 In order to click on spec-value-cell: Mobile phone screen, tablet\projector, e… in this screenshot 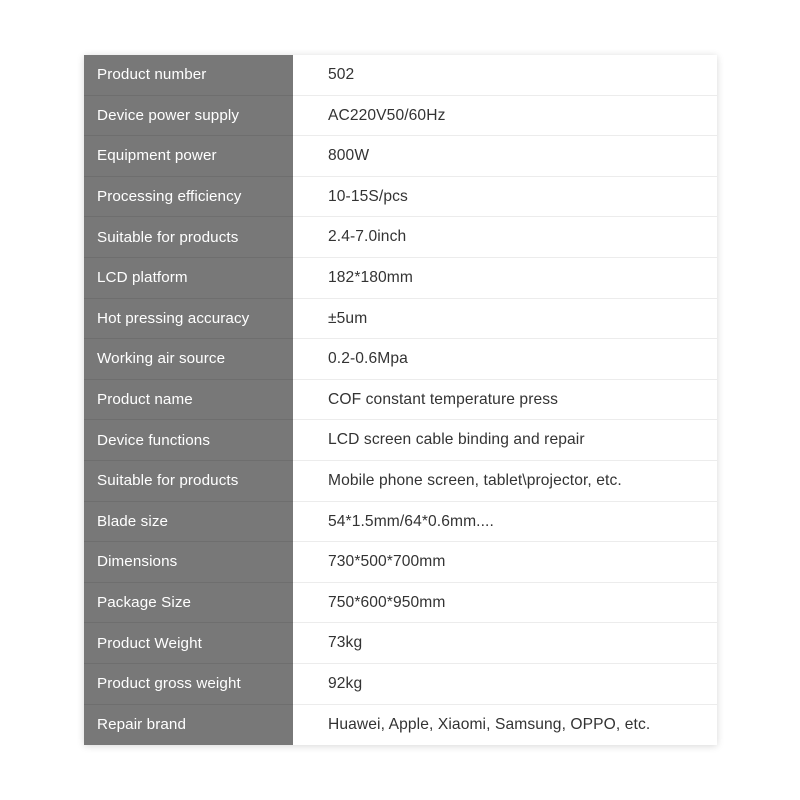, I will do `click(505, 481)`.